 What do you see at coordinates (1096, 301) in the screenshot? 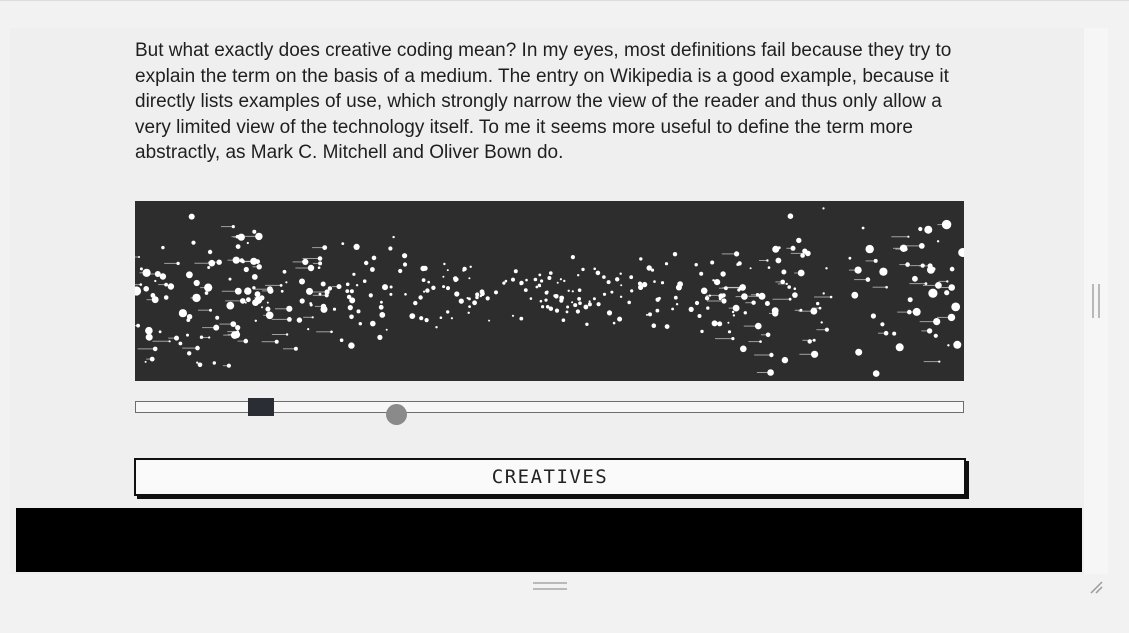
I see `vertical-grip-icon` at bounding box center [1096, 301].